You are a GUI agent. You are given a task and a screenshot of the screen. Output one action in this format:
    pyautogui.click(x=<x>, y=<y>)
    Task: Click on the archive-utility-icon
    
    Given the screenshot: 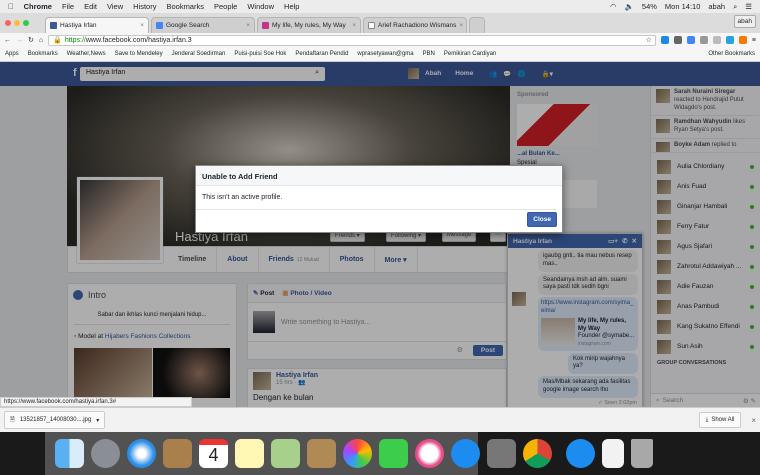 What is the action you would take?
    pyautogui.click(x=321, y=453)
    